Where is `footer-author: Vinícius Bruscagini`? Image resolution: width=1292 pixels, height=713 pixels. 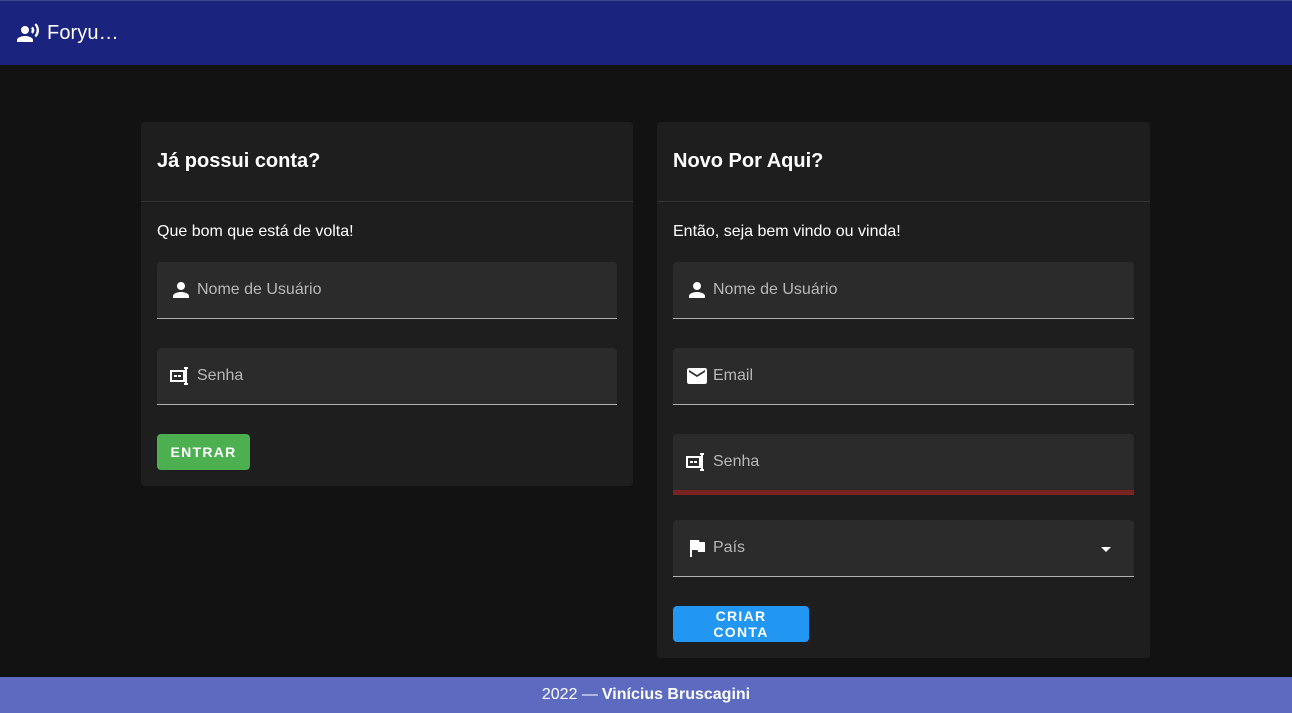 footer-author: Vinícius Bruscagini is located at coordinates (676, 694).